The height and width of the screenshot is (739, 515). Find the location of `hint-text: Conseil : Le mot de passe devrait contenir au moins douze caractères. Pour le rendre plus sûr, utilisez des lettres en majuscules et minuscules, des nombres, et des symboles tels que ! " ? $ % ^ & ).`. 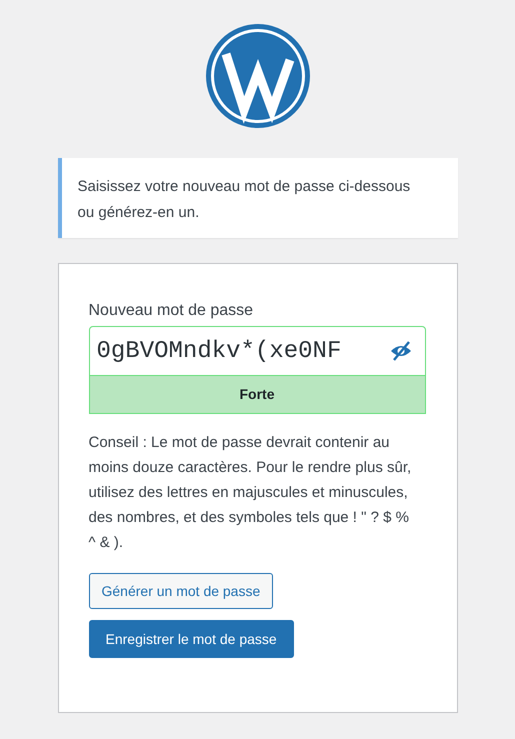

hint-text: Conseil : Le mot de passe devrait contenir au moins douze caractères. Pour le rendre plus sûr, utilisez des lettres en majuscules et minuscules, des nombres, et des symboles tels que ! " ? $ % ^ & ). is located at coordinates (250, 493).